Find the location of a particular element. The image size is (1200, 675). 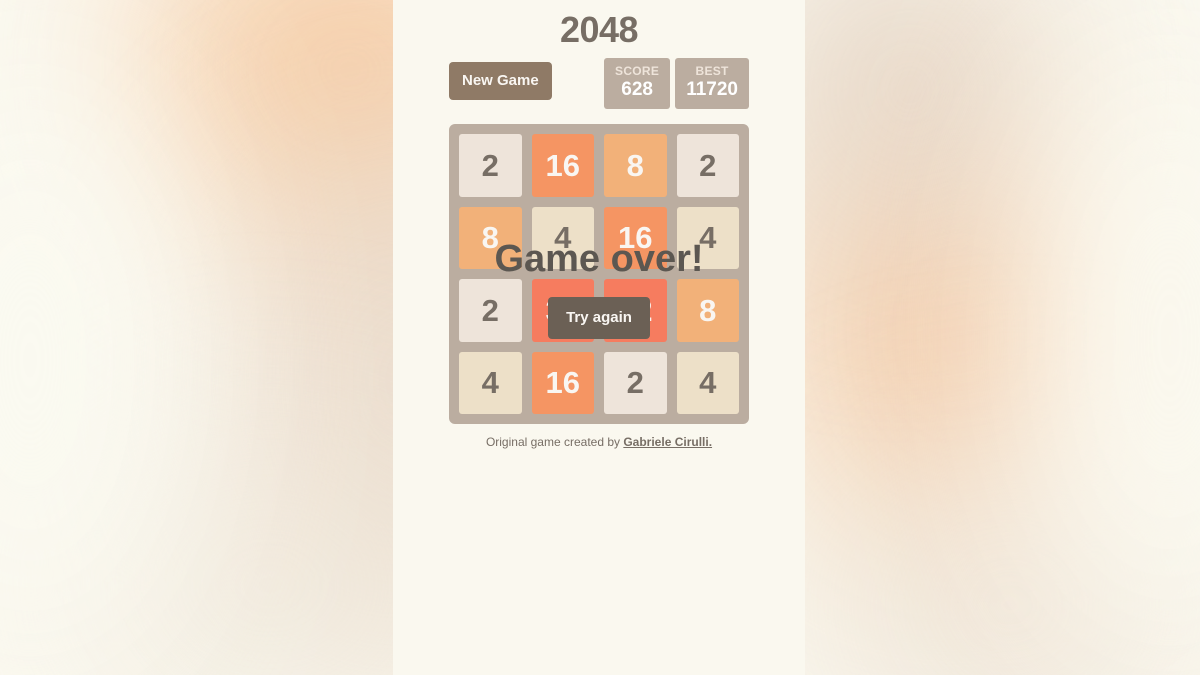

best-score-box: BEST 11720 is located at coordinates (712, 83).